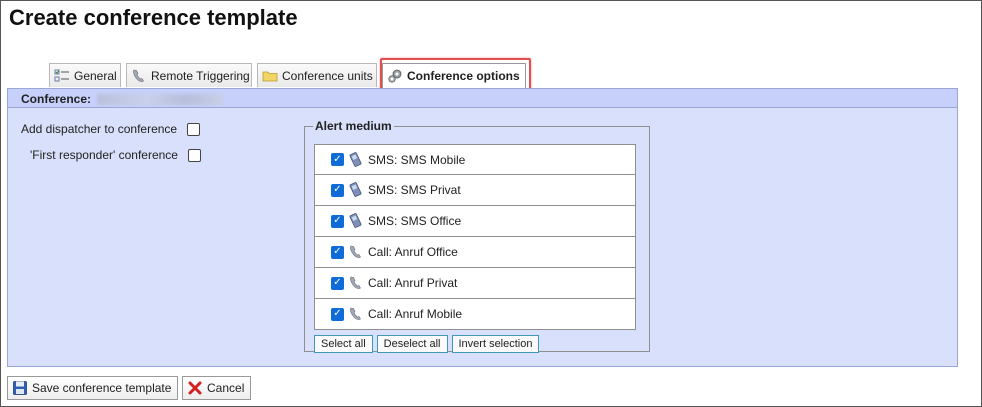 The width and height of the screenshot is (982, 407). I want to click on add-dispatcher-option: Add dispatcher to conference, so click(111, 129).